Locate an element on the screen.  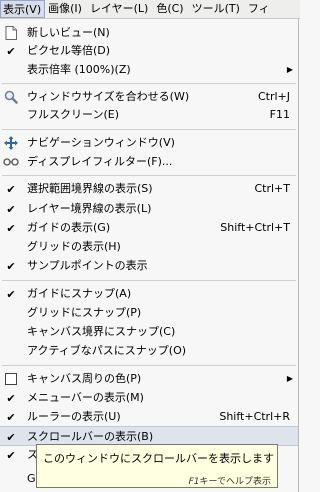
menu-item-label: ピクセル等倍(D) is located at coordinates (69, 50).